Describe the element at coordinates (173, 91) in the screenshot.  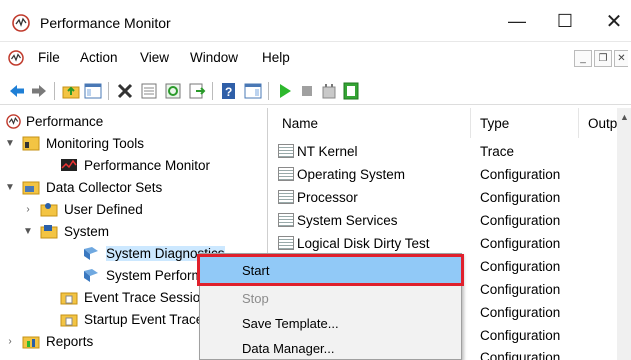
I see `refresh-icon` at that location.